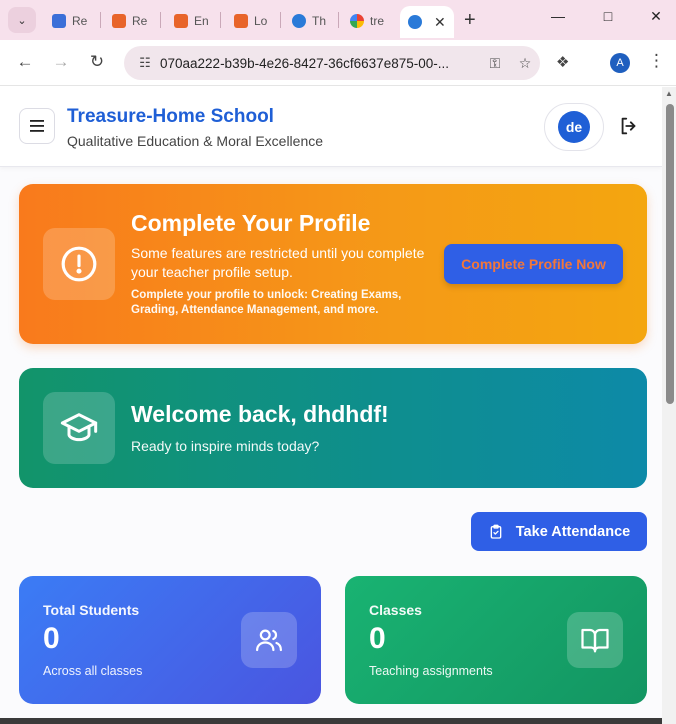 Image resolution: width=676 pixels, height=724 pixels. I want to click on user-menu-button: de, so click(574, 127).